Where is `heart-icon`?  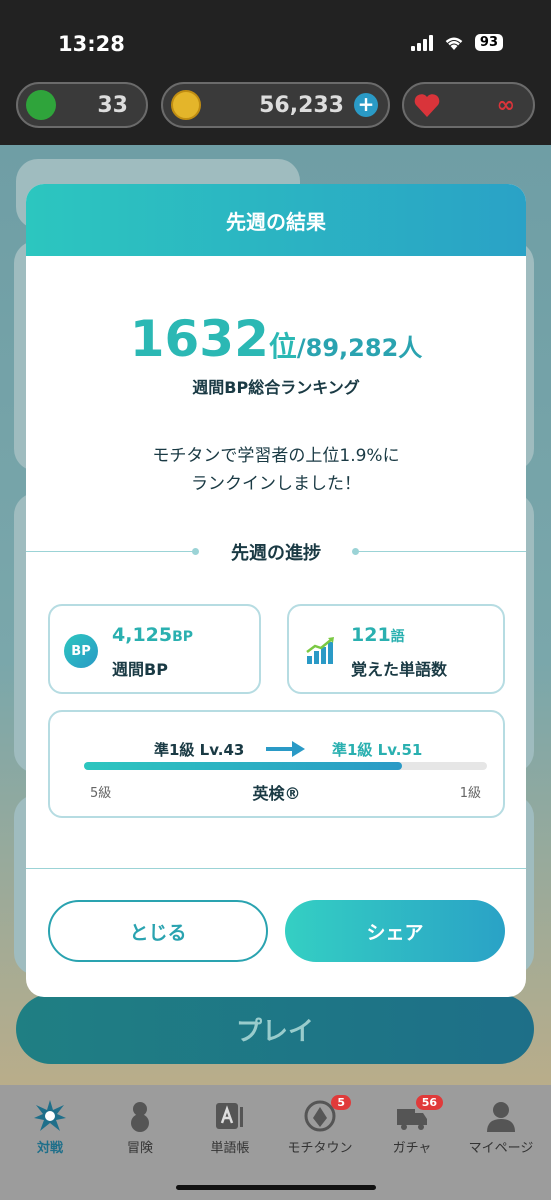
heart-icon is located at coordinates (427, 105).